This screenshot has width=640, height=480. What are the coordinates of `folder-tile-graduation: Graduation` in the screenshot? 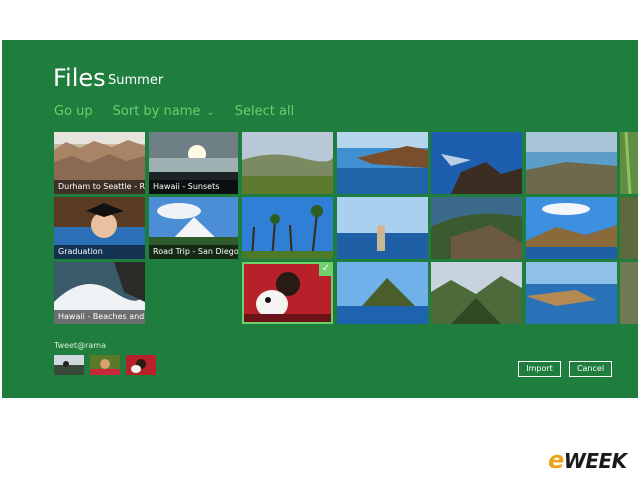 It's located at (99, 228).